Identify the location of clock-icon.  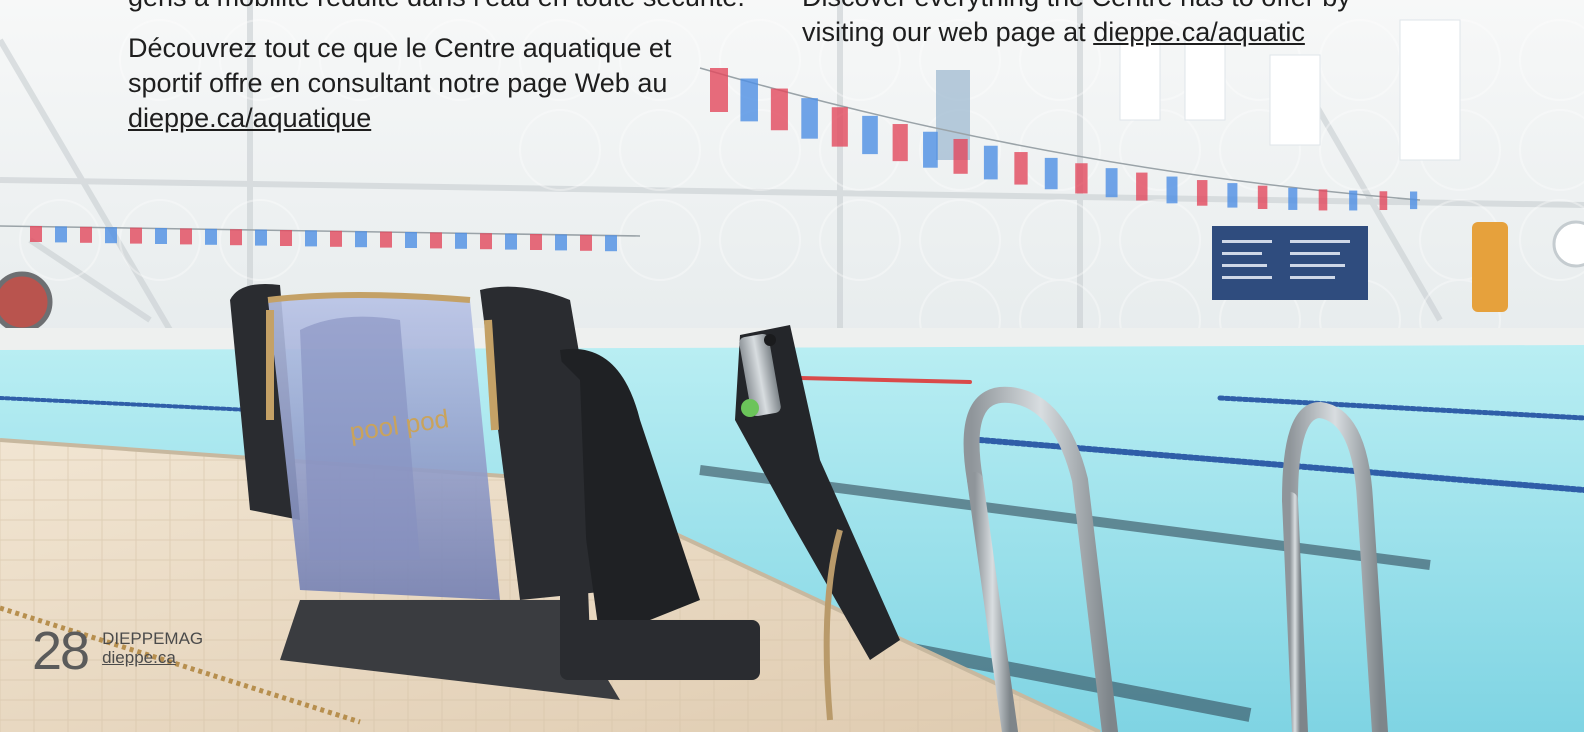
(1568, 244).